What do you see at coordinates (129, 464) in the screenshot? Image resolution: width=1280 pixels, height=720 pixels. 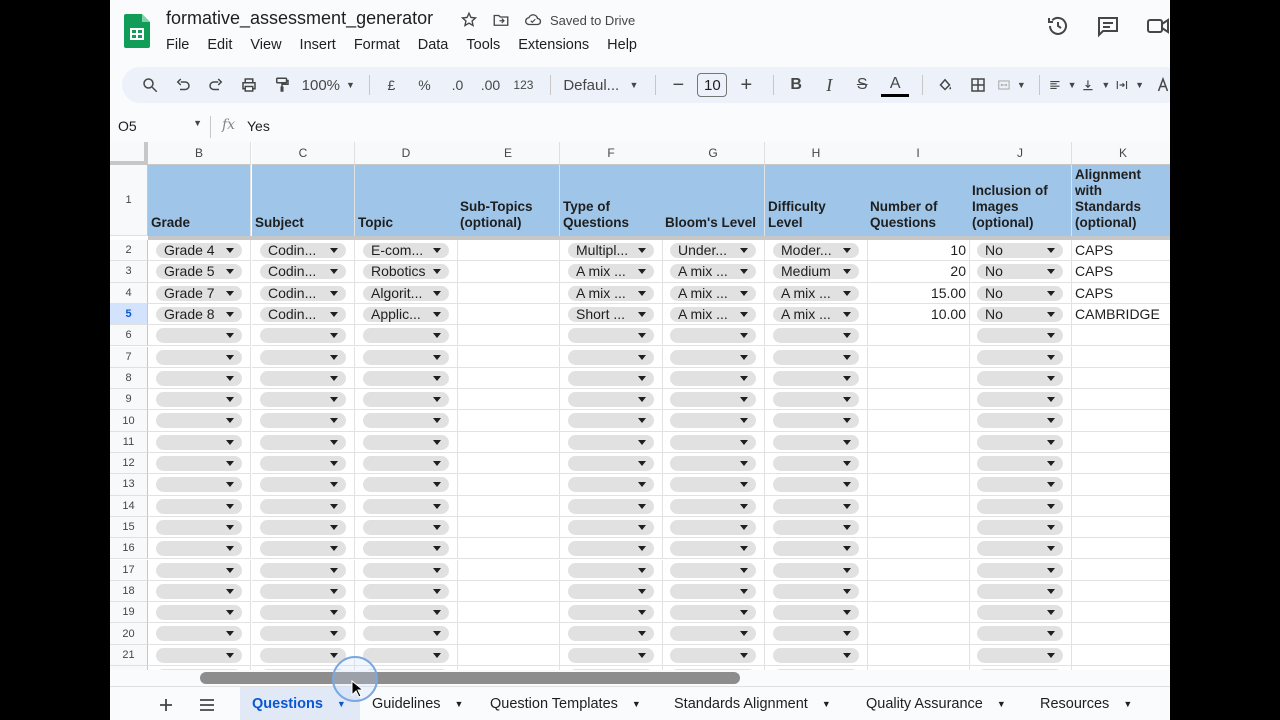 I see `row-header: 12` at bounding box center [129, 464].